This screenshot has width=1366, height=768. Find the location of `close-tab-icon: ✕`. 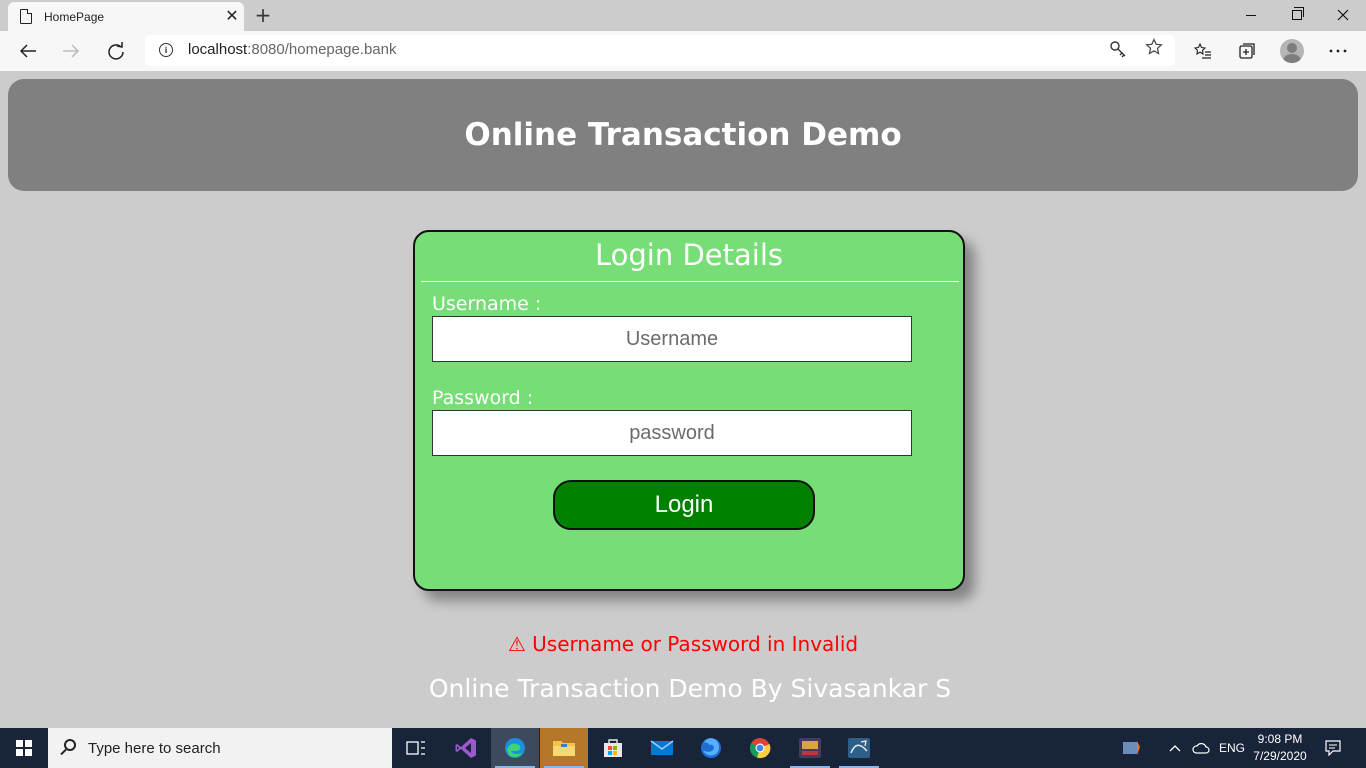

close-tab-icon: ✕ is located at coordinates (232, 15).